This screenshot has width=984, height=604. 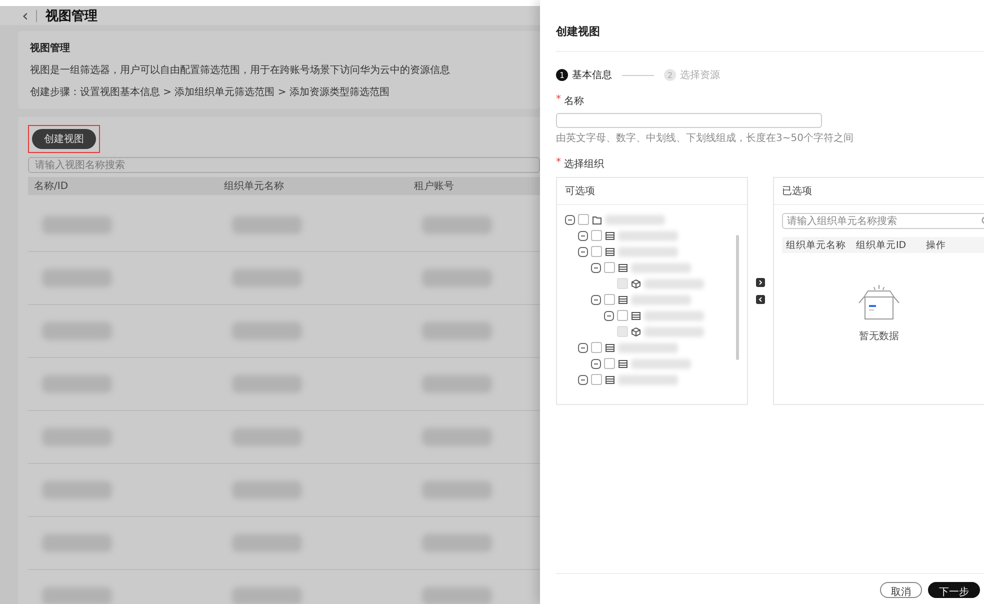 What do you see at coordinates (652, 191) in the screenshot?
I see `panel-title: 可选项` at bounding box center [652, 191].